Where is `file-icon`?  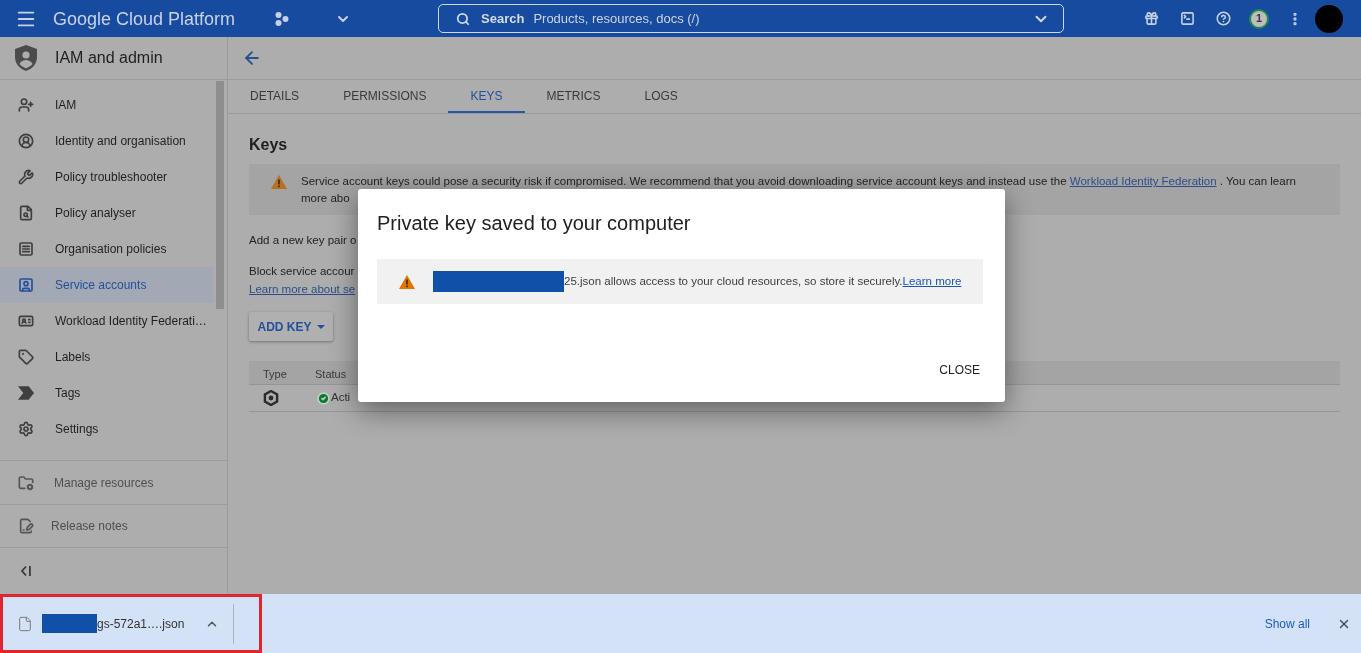
file-icon is located at coordinates (25, 623).